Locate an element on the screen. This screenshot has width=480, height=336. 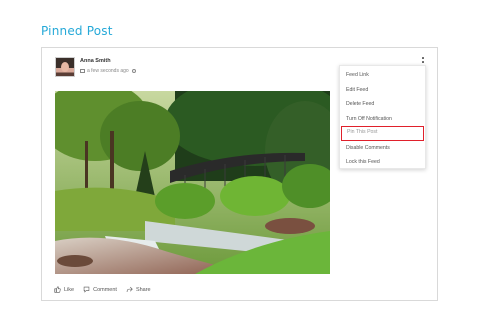
comment-label: Comment is located at coordinates (105, 289).